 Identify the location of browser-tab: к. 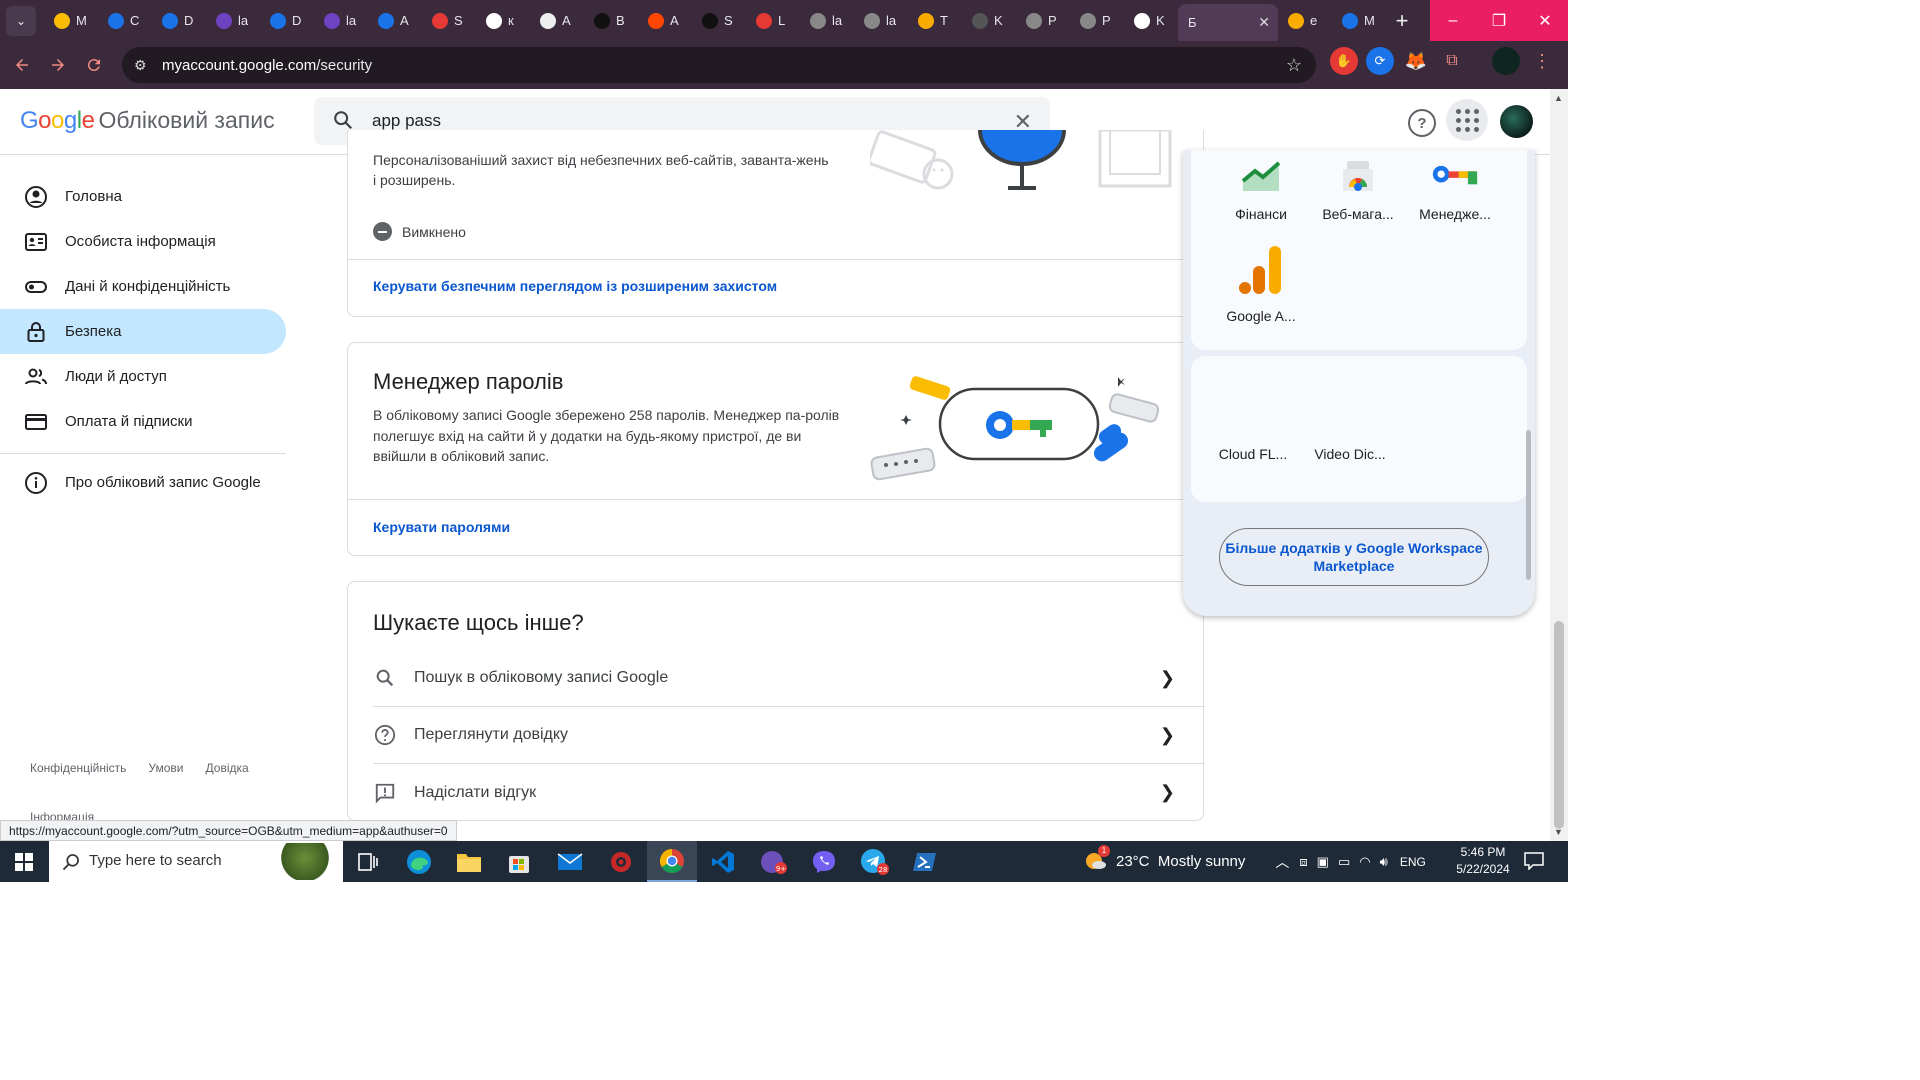
(503, 21).